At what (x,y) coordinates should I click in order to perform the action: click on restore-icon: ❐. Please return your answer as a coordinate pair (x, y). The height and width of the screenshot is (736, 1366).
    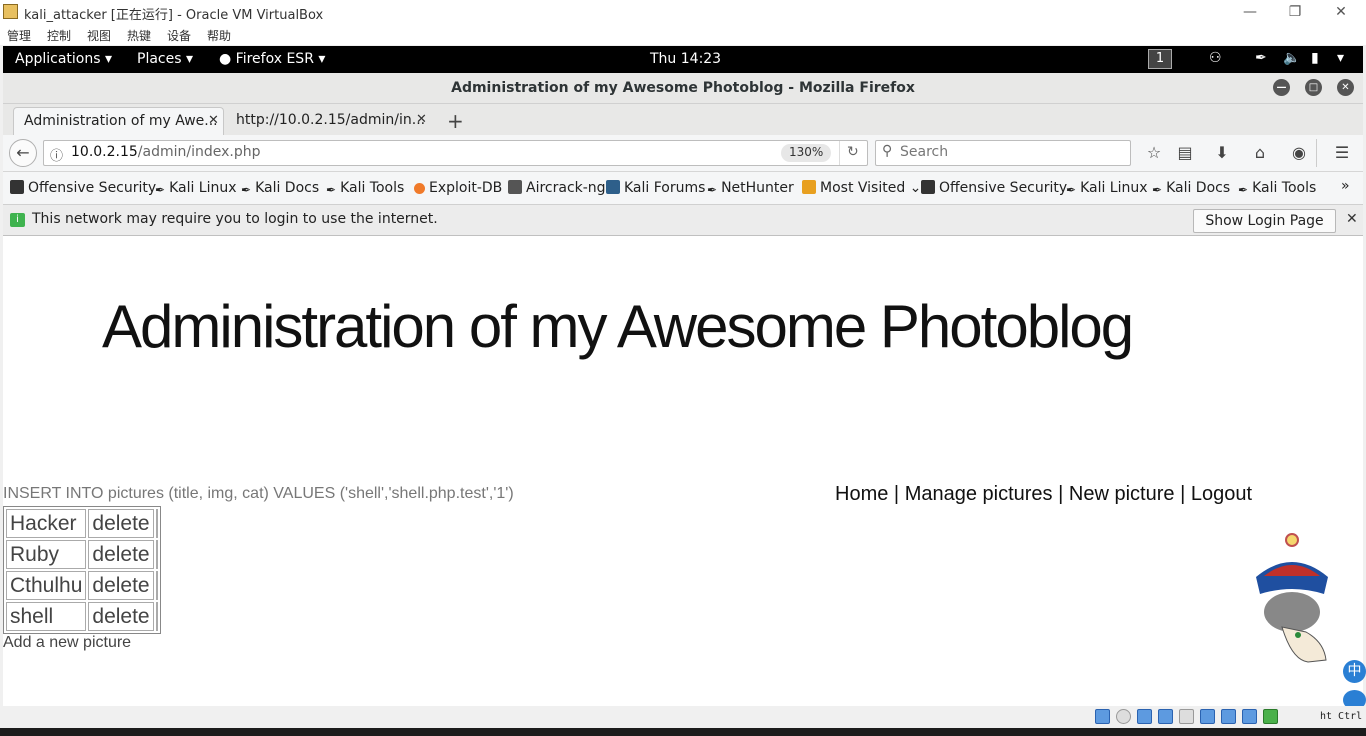
    Looking at the image, I should click on (1295, 12).